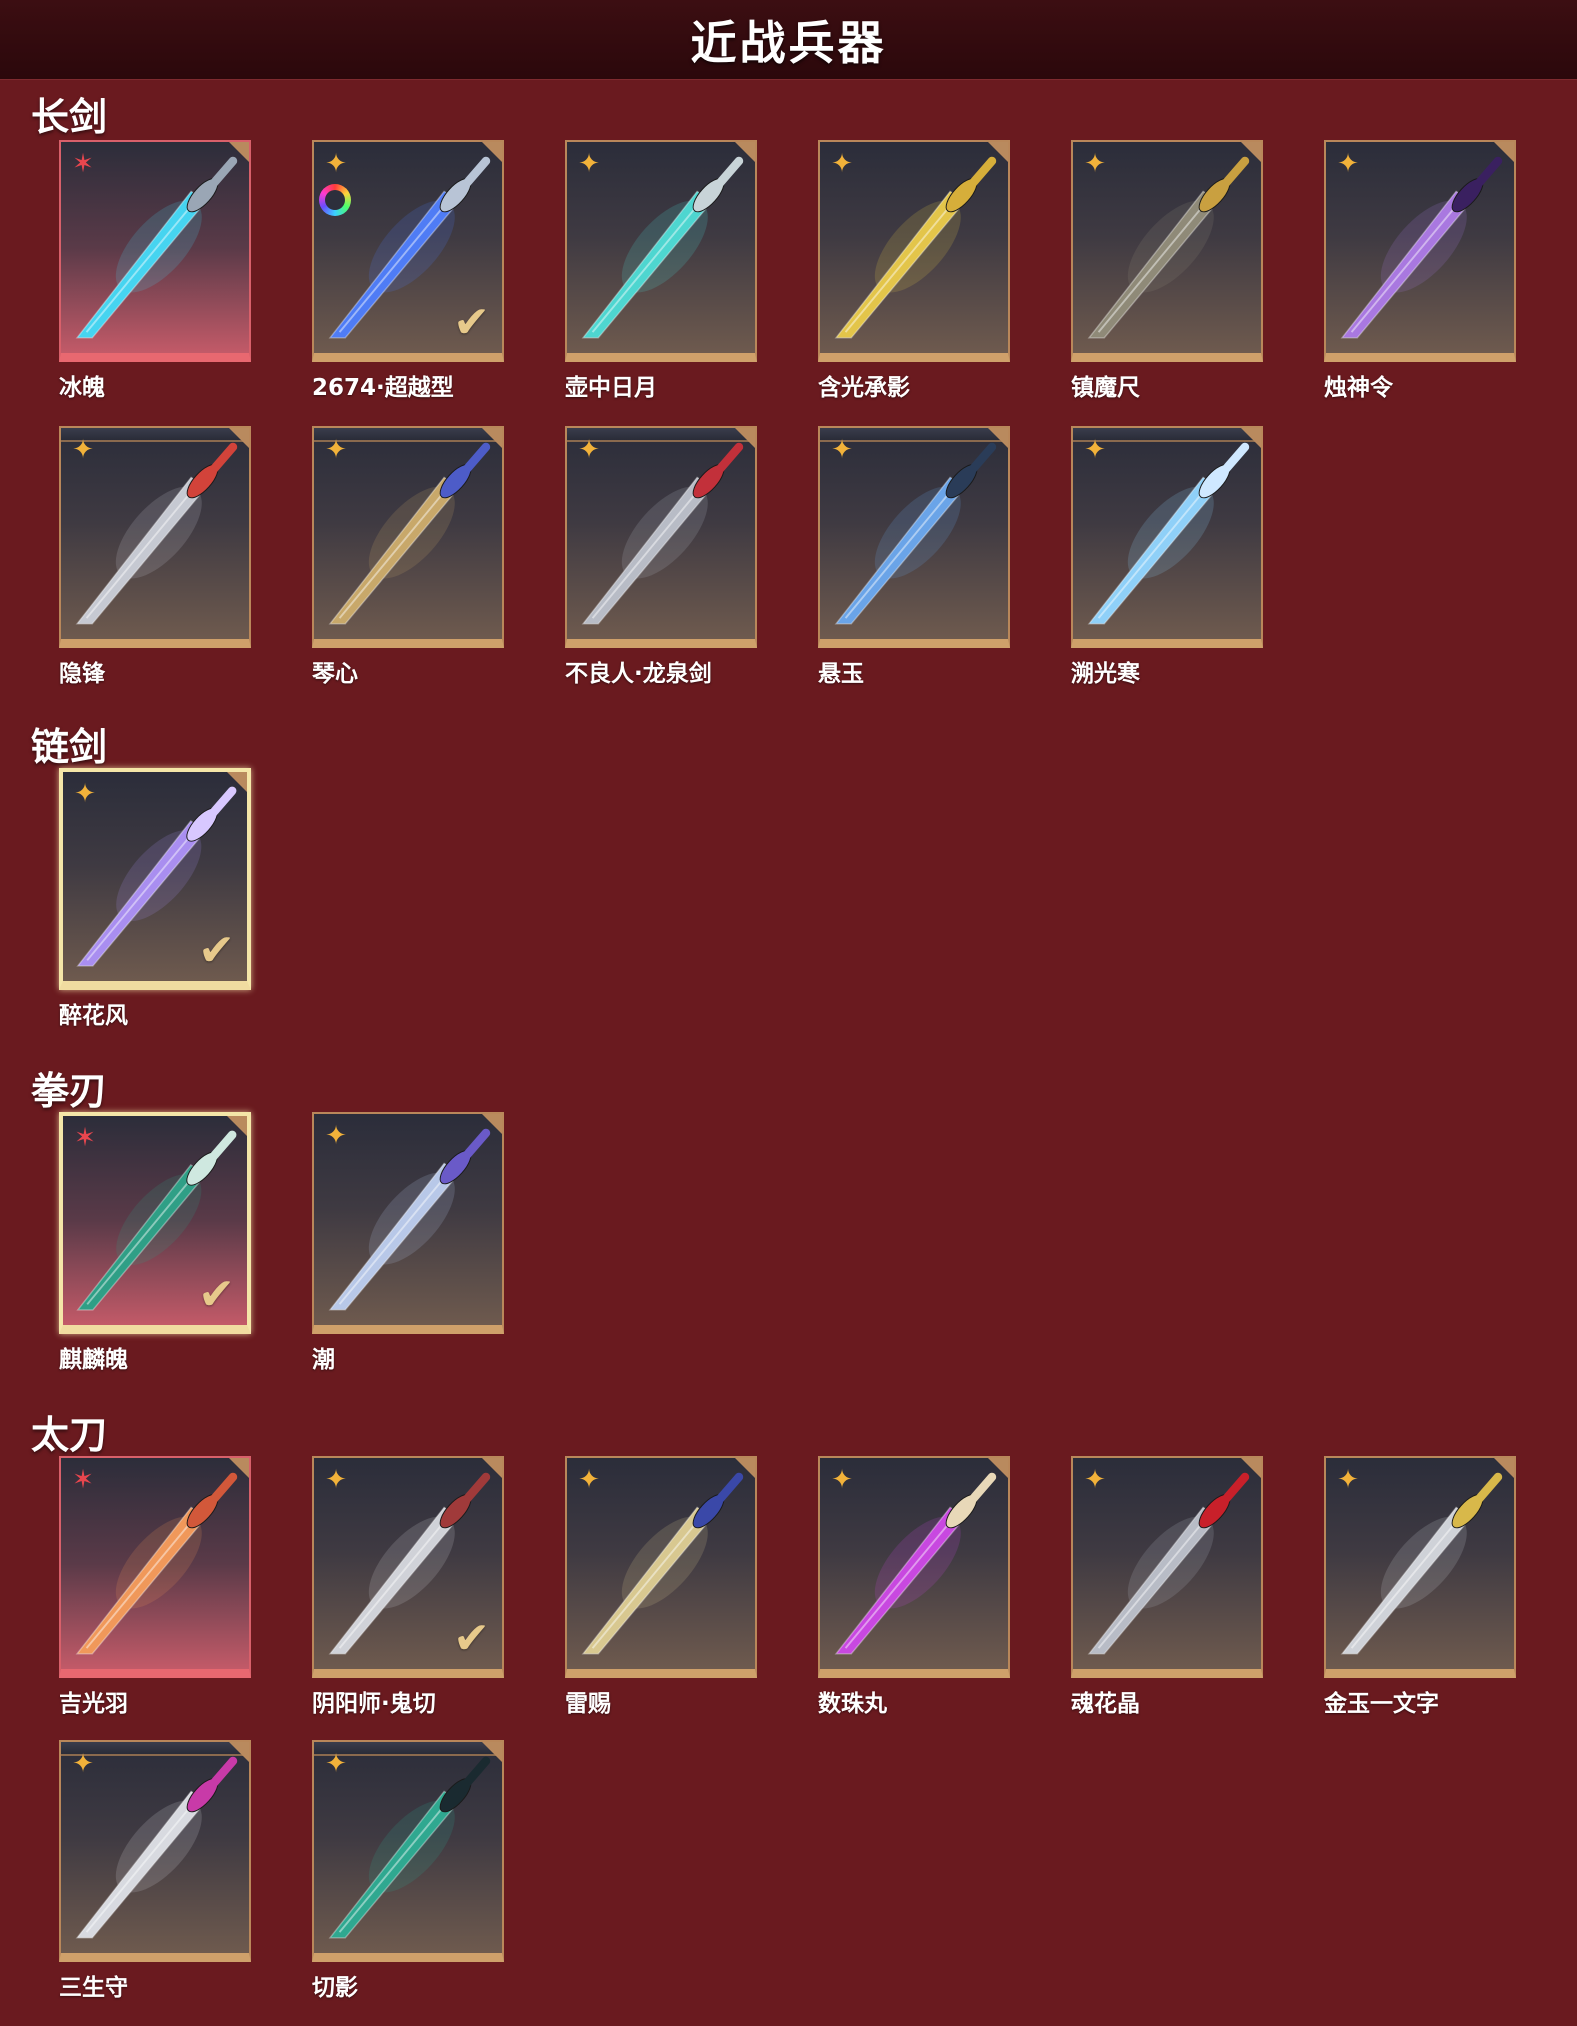  Describe the element at coordinates (841, 674) in the screenshot. I see `weapon-name: 悬玉` at that location.